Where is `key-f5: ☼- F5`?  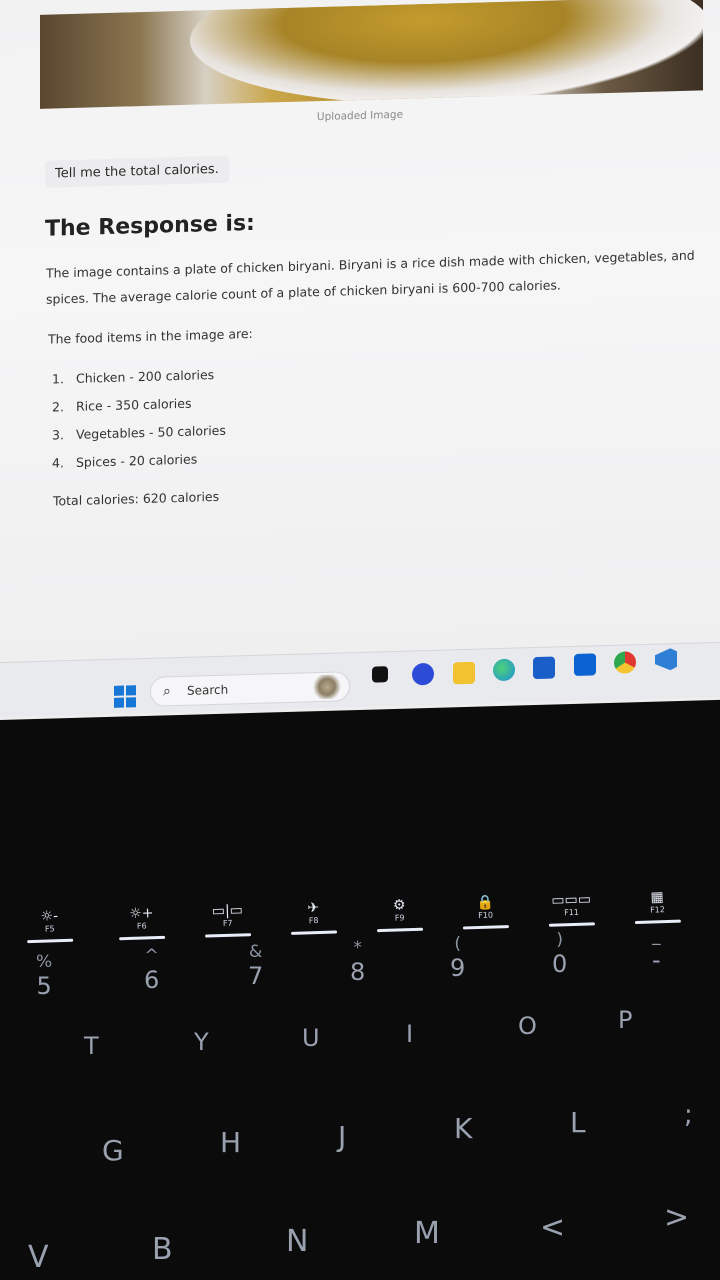 key-f5: ☼- F5 is located at coordinates (49, 926).